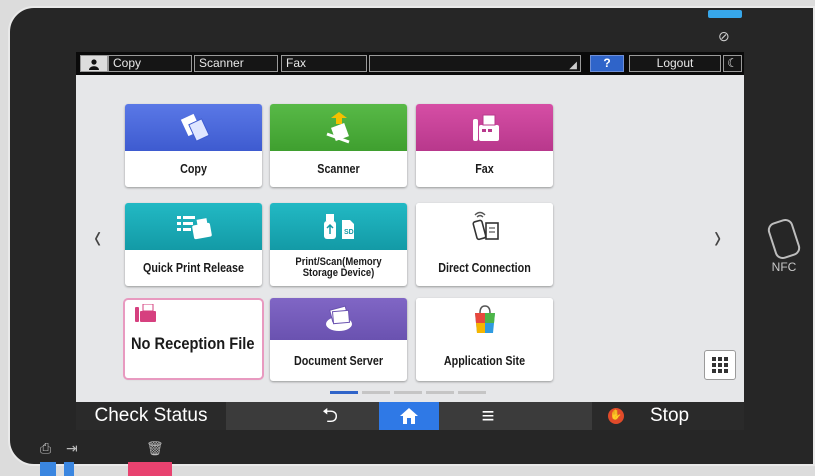 The height and width of the screenshot is (476, 815). I want to click on app-grid-button, so click(720, 365).